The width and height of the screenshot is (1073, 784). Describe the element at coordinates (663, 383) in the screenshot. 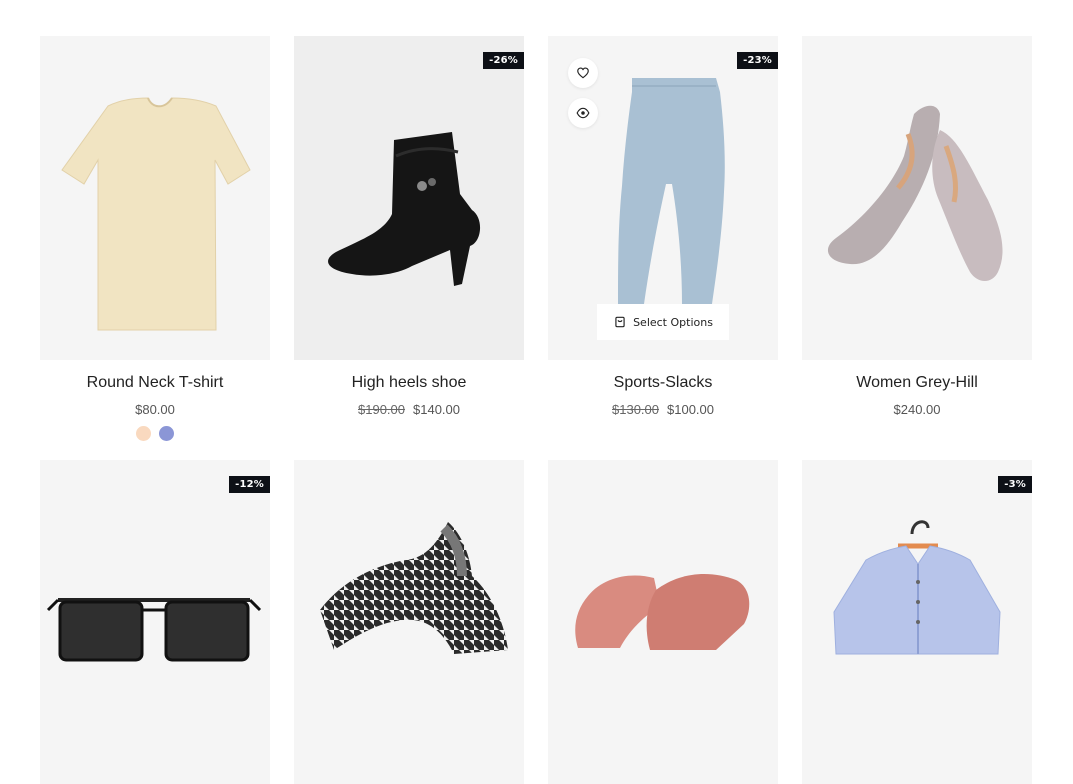

I see `product-title: Sports-Slacks` at that location.